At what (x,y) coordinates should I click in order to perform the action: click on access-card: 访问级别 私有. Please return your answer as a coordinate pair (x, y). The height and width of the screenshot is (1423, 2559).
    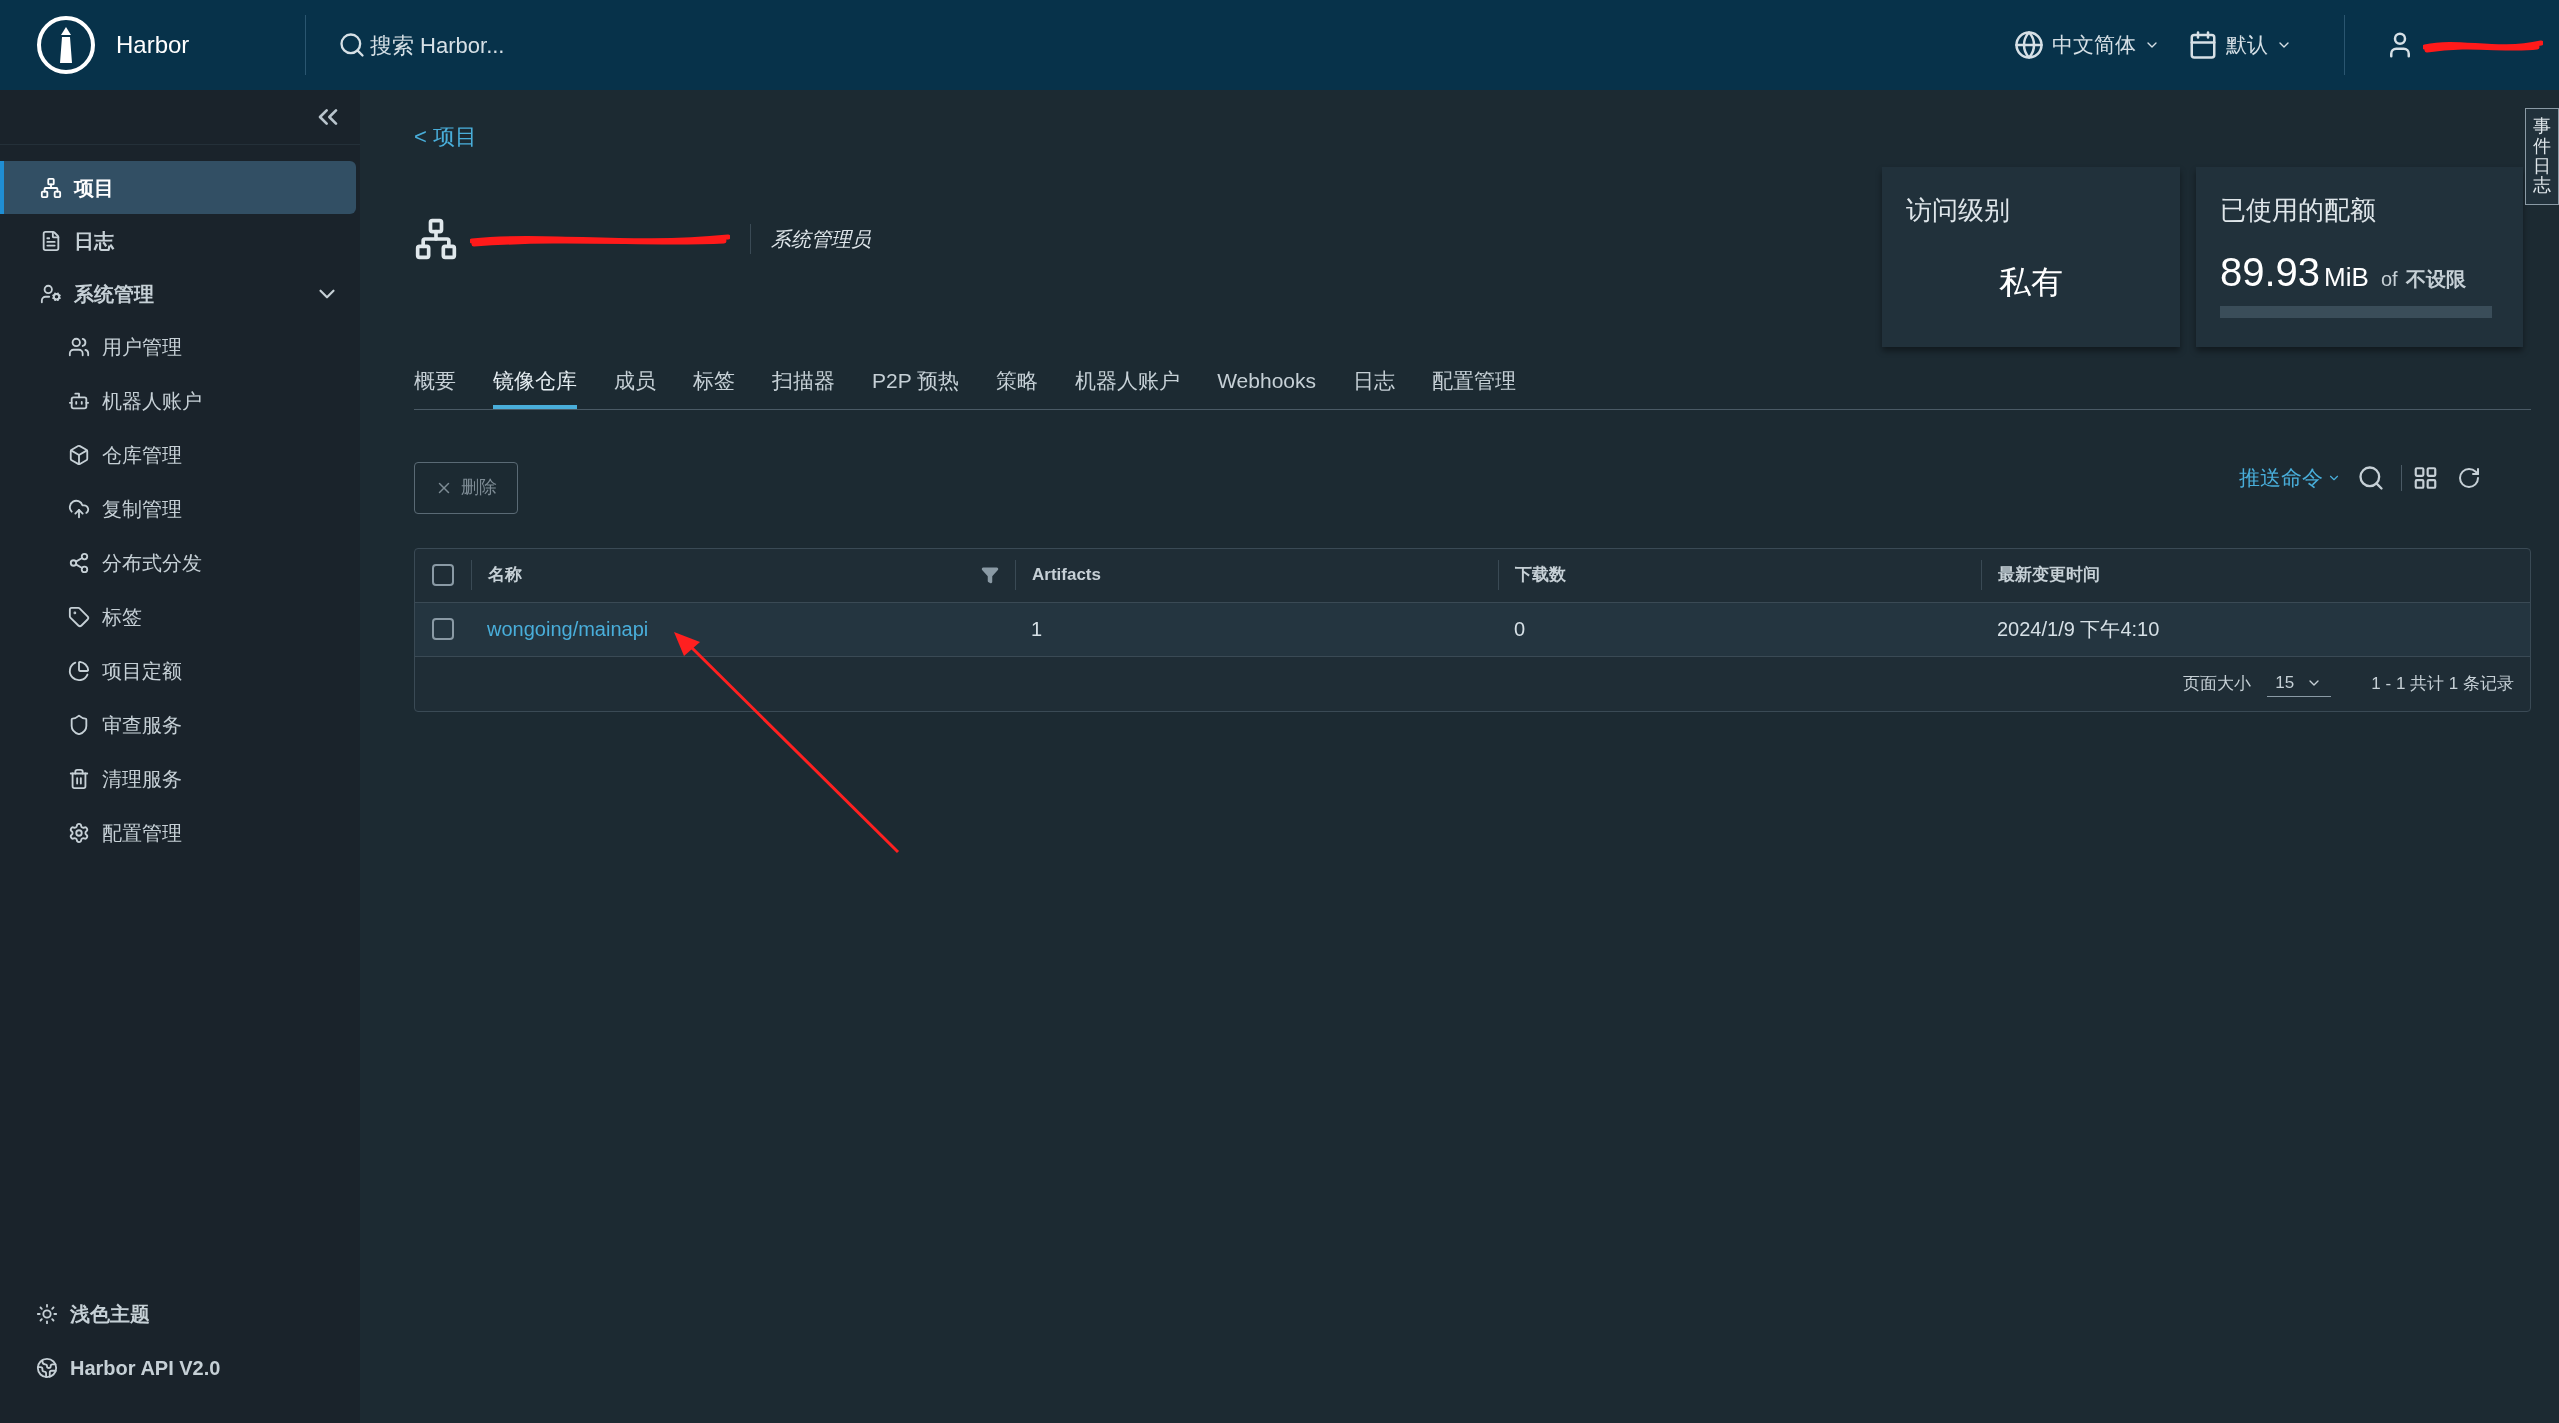
    Looking at the image, I should click on (2031, 257).